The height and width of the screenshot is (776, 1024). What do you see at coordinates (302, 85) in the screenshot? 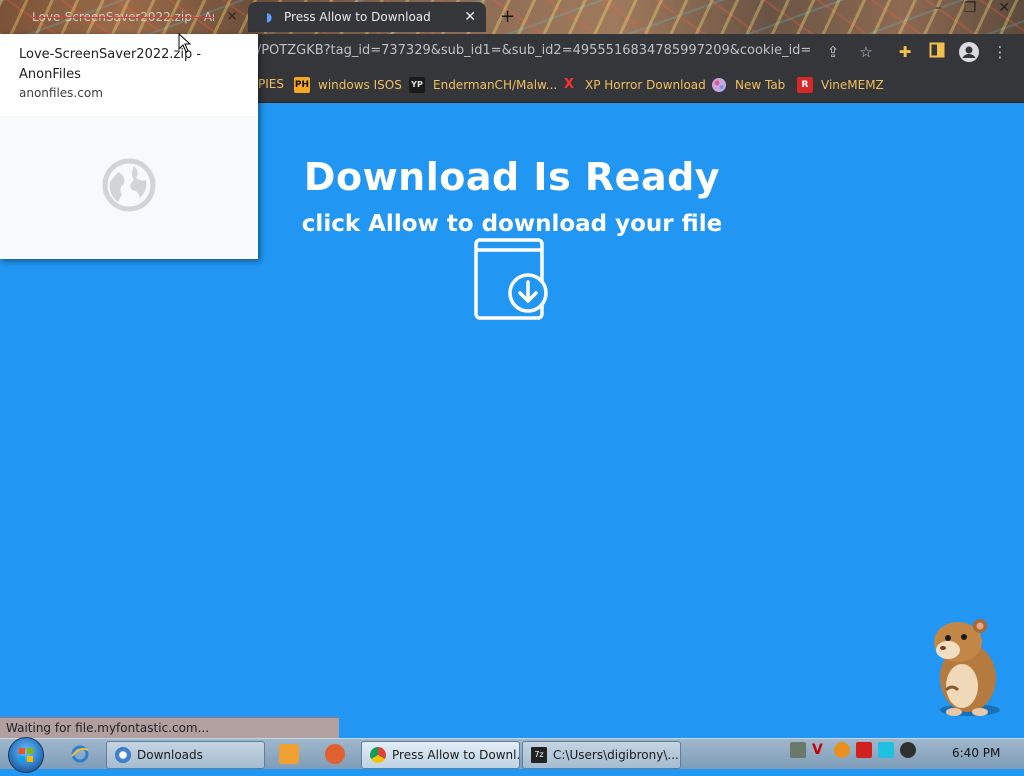
I see `ph-icon: PH` at bounding box center [302, 85].